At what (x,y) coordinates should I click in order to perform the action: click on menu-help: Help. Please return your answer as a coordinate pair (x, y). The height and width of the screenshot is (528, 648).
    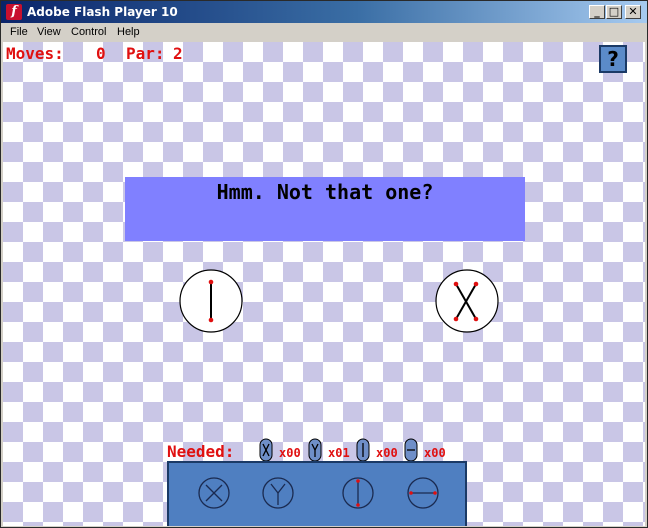
    Looking at the image, I should click on (128, 32).